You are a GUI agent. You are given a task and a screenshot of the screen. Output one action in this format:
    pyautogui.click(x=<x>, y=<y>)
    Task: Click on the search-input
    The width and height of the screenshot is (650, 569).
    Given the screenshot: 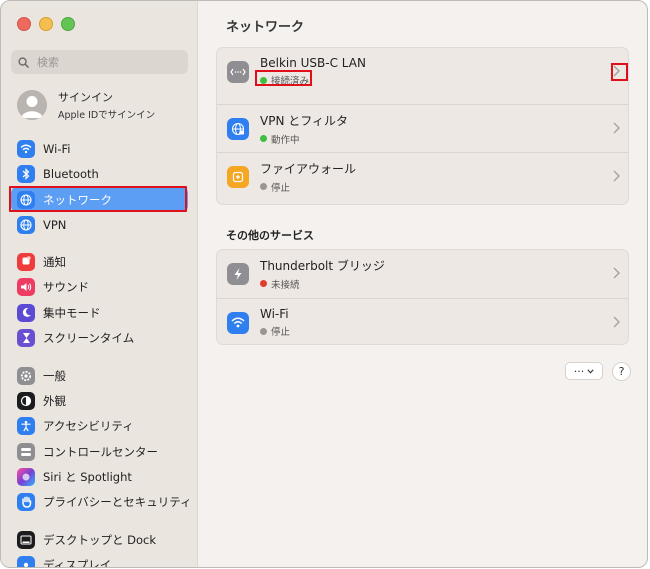 What is the action you would take?
    pyautogui.click(x=107, y=62)
    